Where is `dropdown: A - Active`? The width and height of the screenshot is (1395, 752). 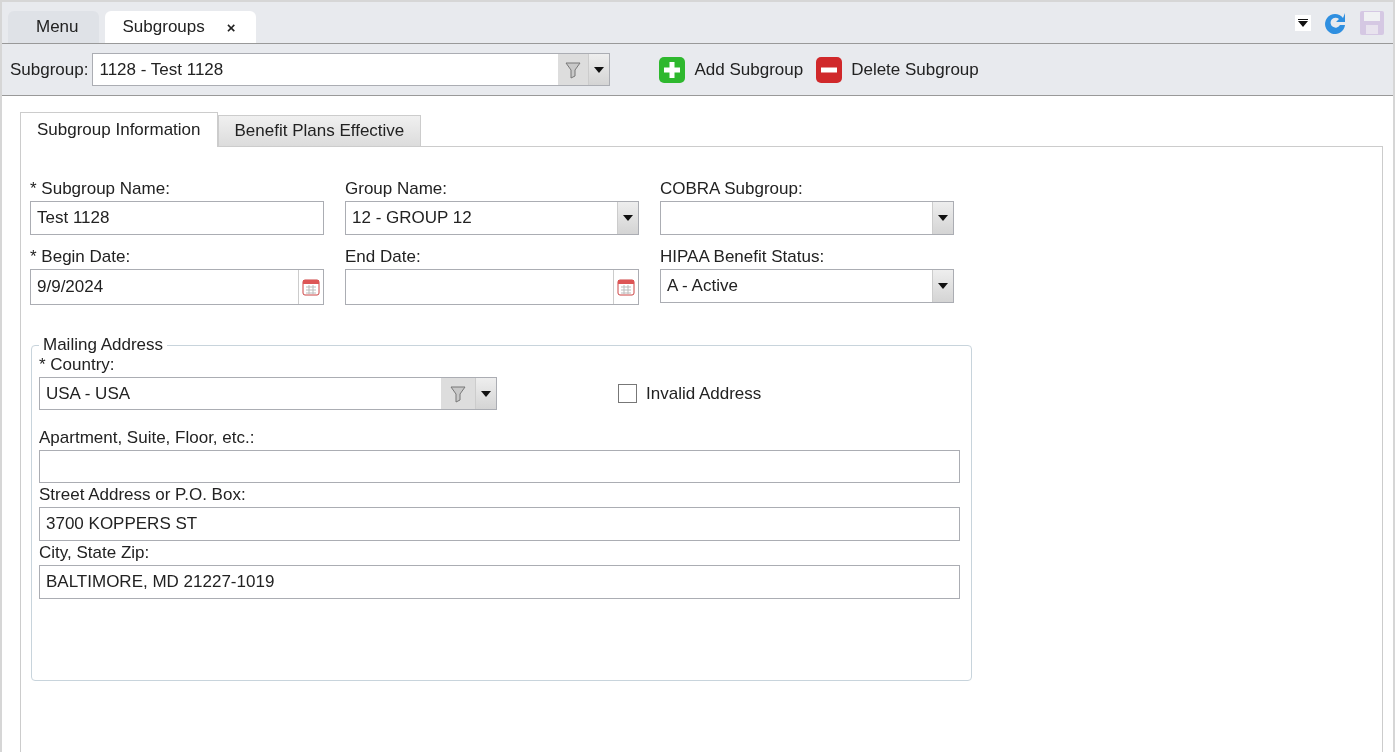 dropdown: A - Active is located at coordinates (807, 286).